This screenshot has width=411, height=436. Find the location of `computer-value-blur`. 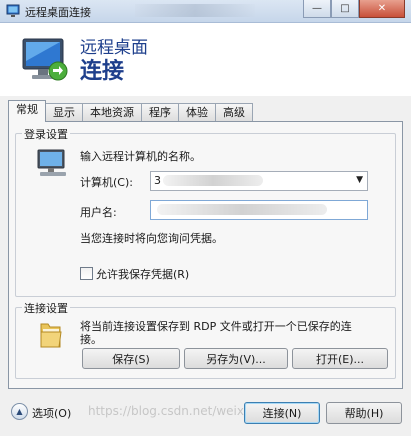

computer-value-blur is located at coordinates (213, 180).